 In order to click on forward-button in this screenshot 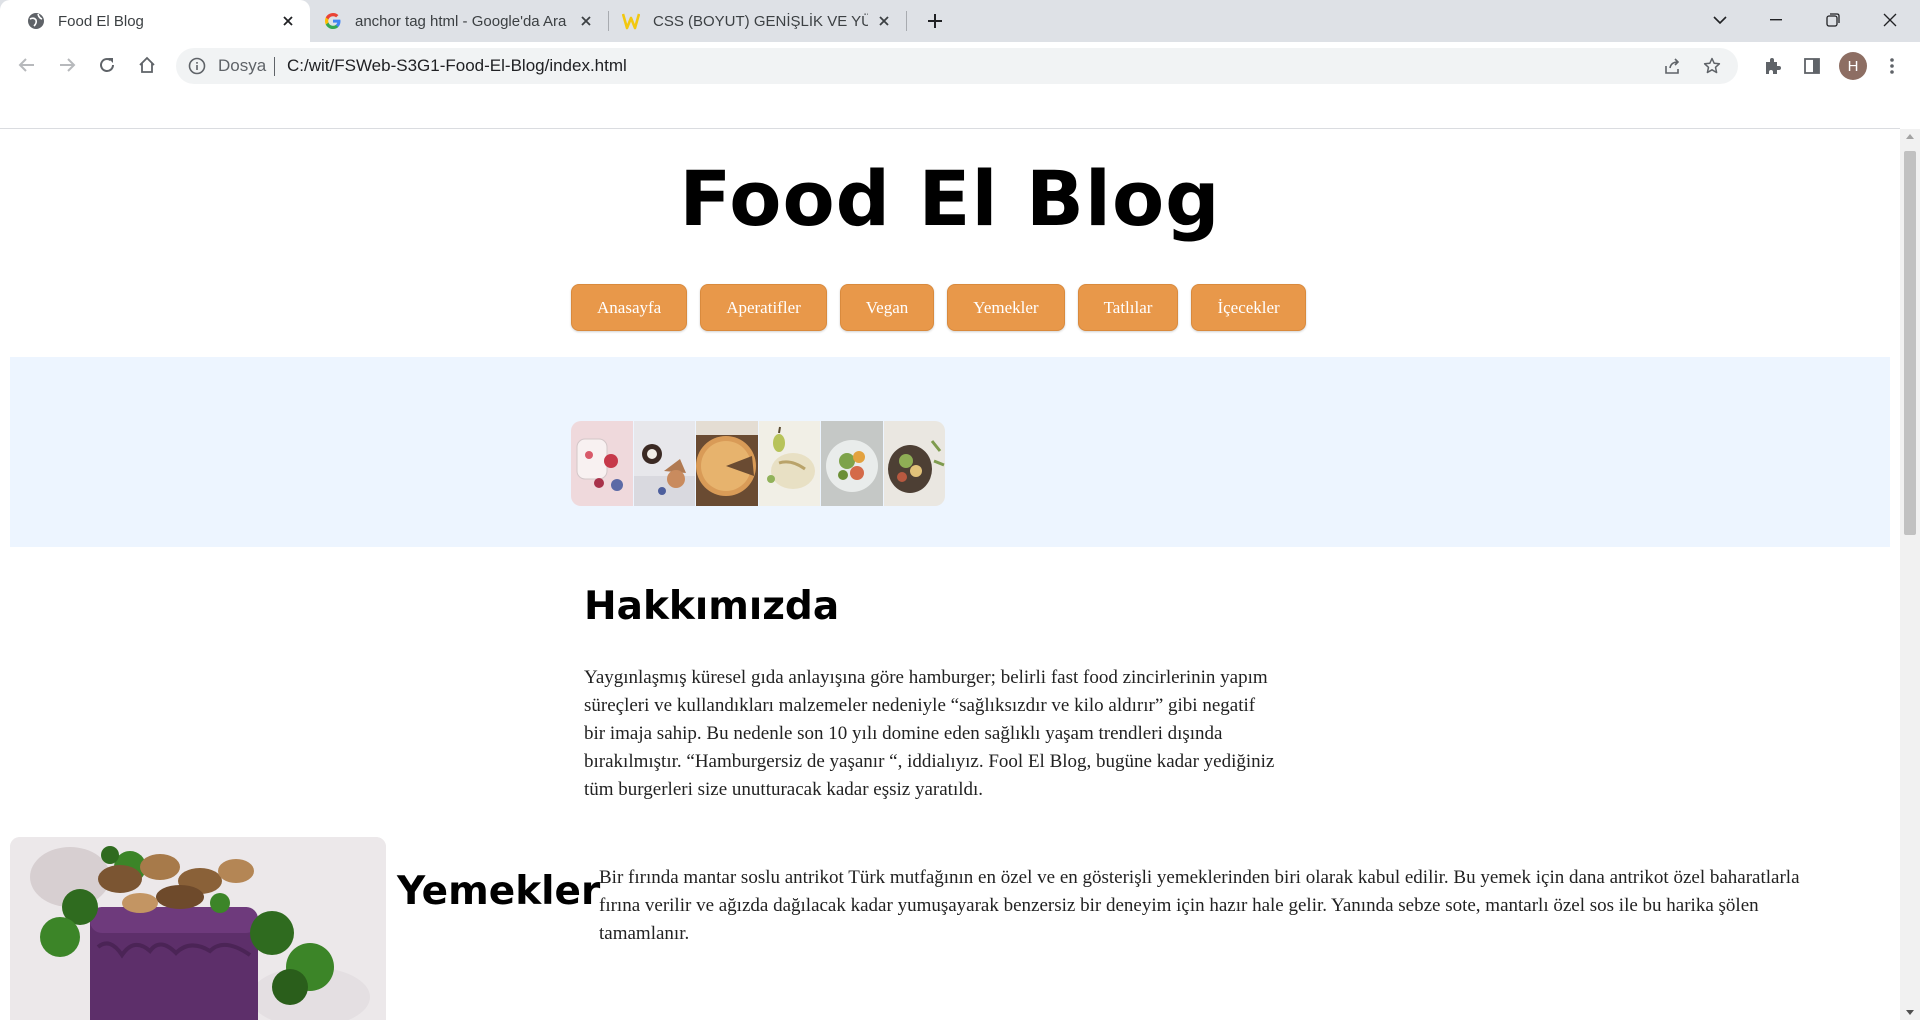, I will do `click(67, 65)`.